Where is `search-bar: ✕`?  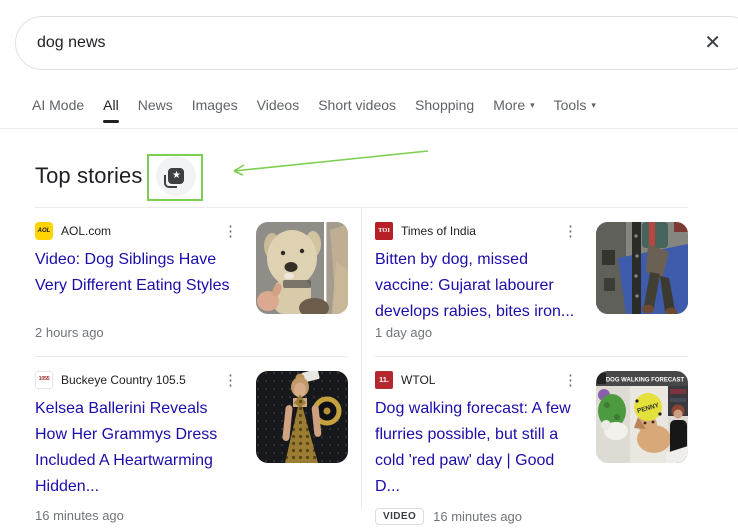
search-bar: ✕ is located at coordinates (376, 43).